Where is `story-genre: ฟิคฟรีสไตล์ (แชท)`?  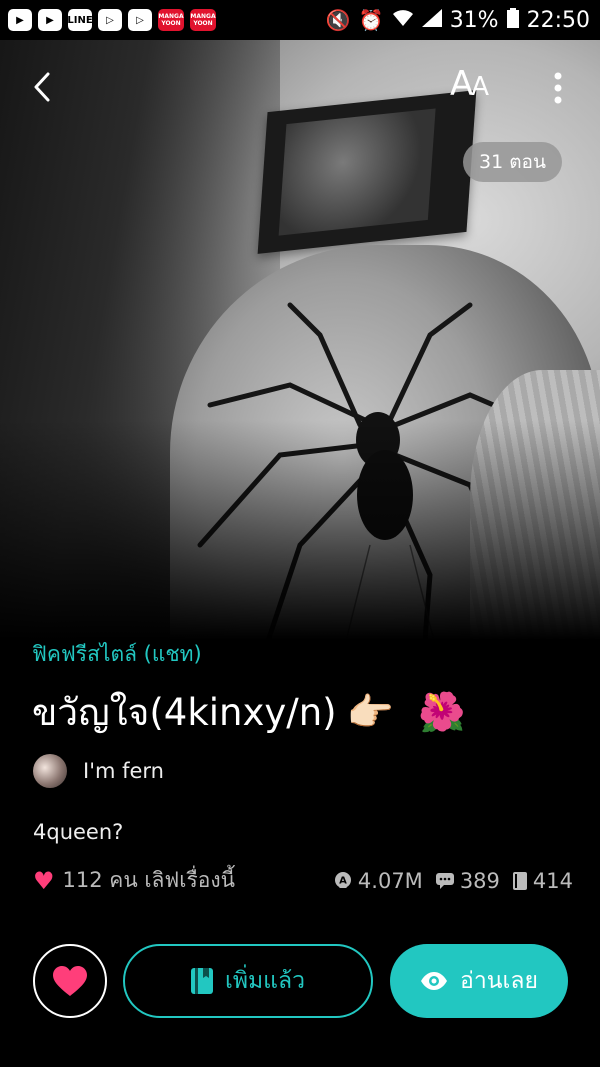
story-genre: ฟิคฟรีสไตล์ (แชท) is located at coordinates (117, 654).